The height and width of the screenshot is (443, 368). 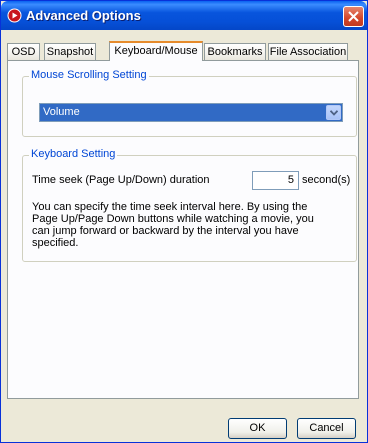 I want to click on tab-snapshot: Snapshot, so click(x=70, y=51).